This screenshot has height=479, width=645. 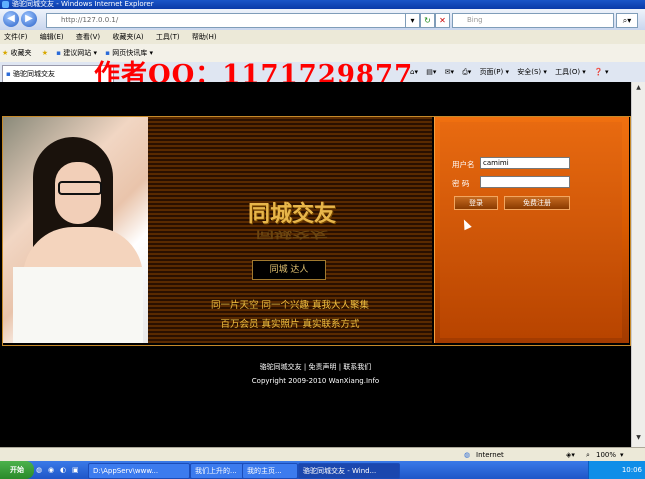 I want to click on register-button: 免费注册, so click(x=537, y=203).